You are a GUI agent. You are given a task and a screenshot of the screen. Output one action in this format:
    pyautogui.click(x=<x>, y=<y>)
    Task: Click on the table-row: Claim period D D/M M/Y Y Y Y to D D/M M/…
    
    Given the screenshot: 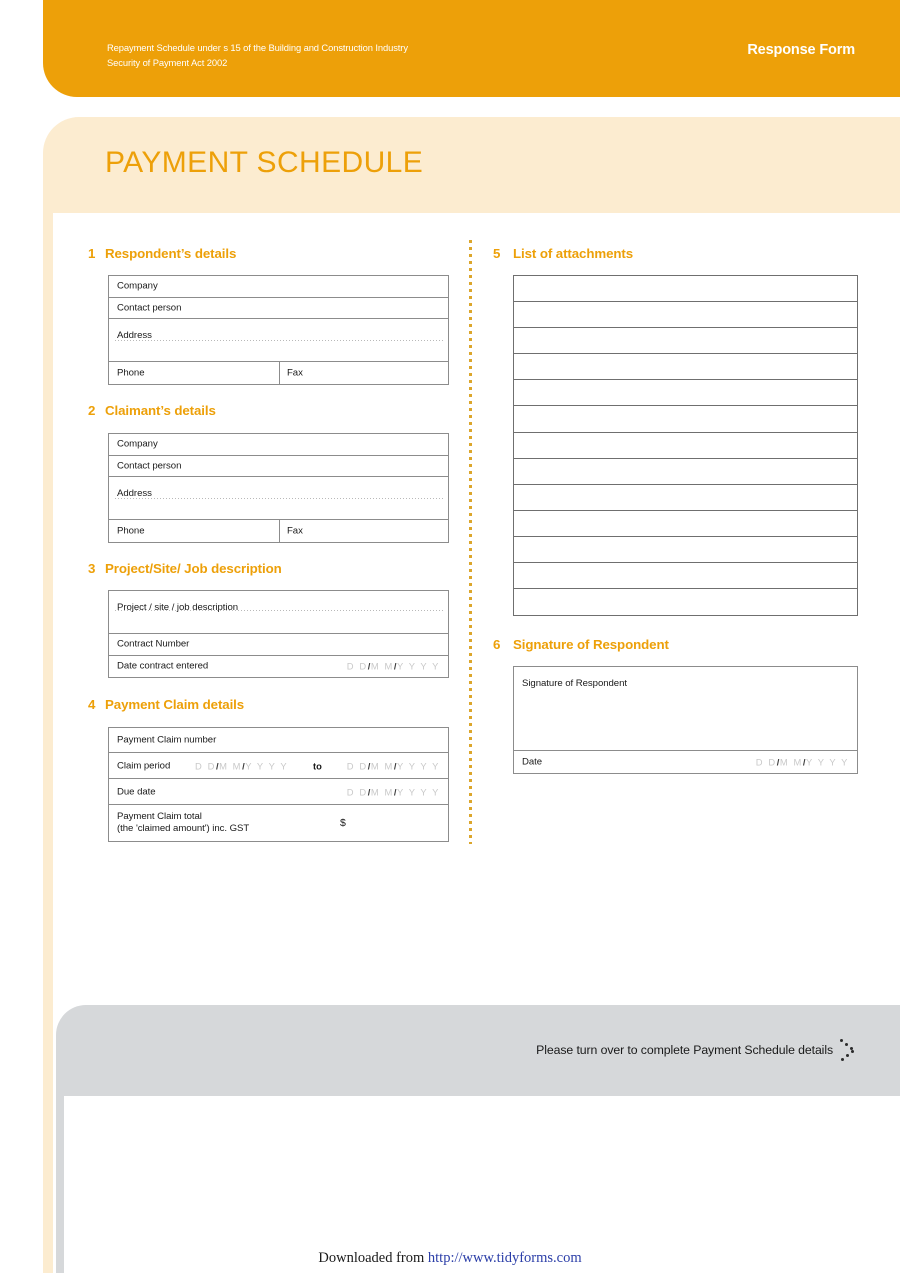 What is the action you would take?
    pyautogui.click(x=278, y=766)
    